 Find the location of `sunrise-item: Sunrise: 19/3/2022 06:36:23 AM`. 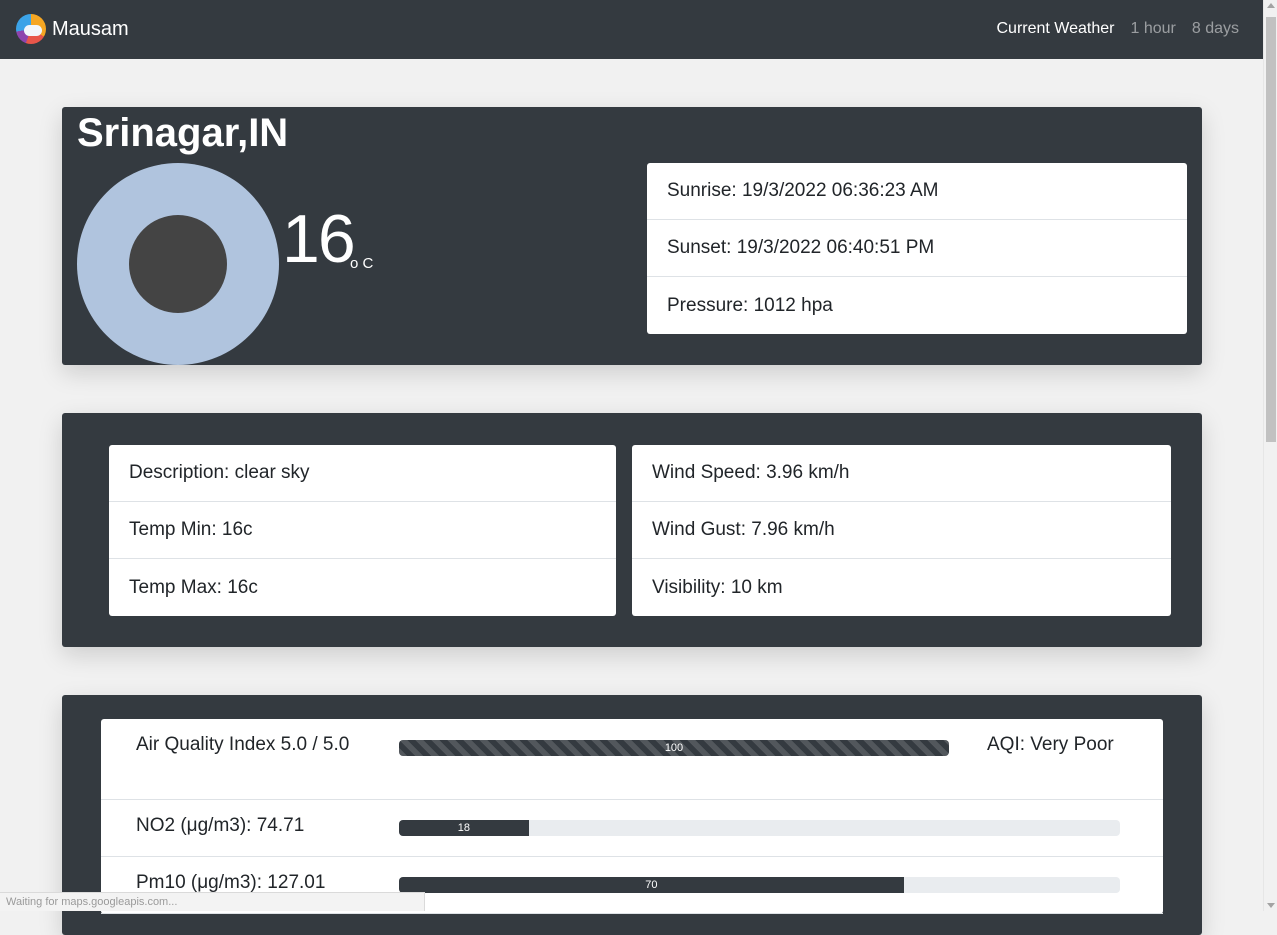

sunrise-item: Sunrise: 19/3/2022 06:36:23 AM is located at coordinates (917, 191).